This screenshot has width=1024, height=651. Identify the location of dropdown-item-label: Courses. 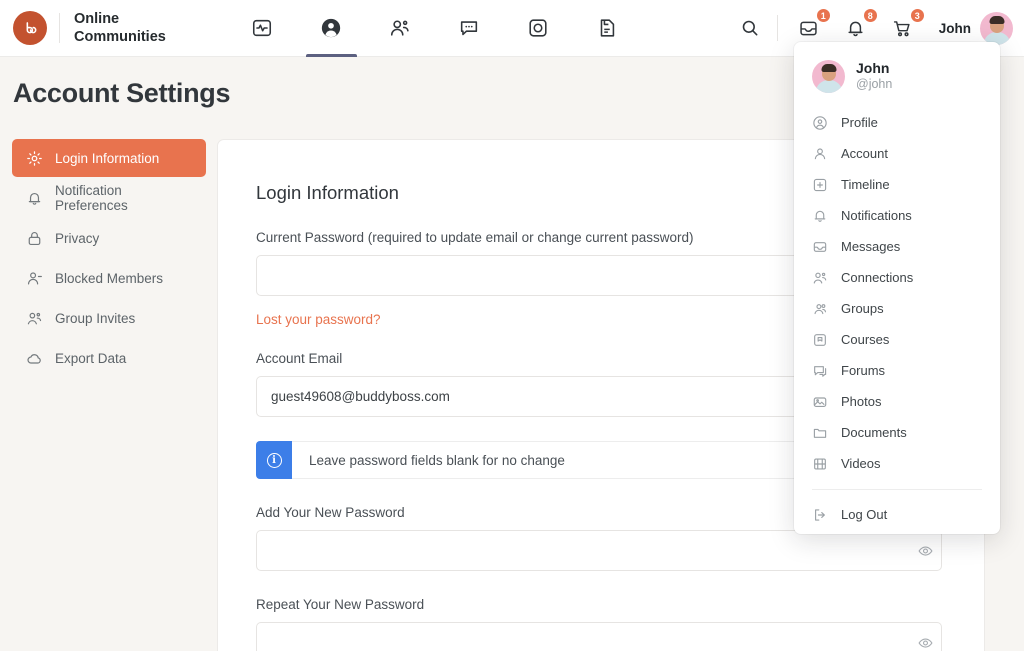
(865, 339).